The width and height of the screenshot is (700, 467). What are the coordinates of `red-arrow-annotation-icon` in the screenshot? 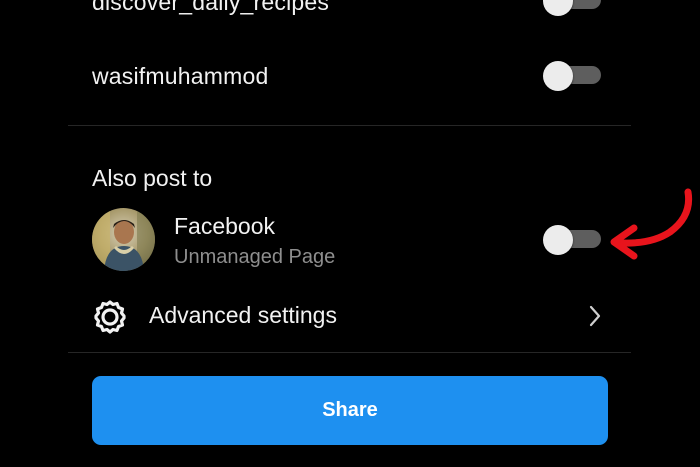 It's located at (651, 224).